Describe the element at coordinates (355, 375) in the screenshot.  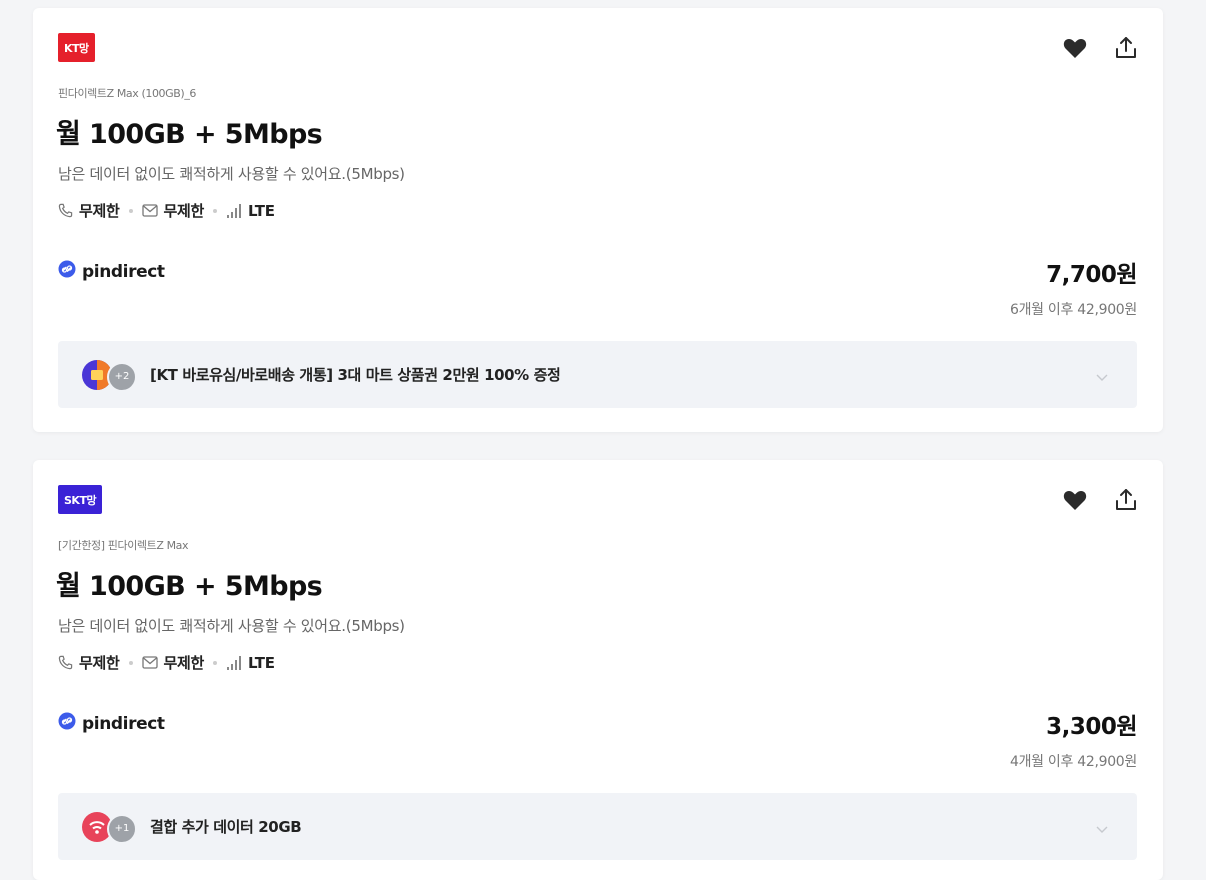
I see `promo-text: [KT 바로유심/바로배송 개통] 3대 마트 상품권 2만원 100% 증정` at that location.